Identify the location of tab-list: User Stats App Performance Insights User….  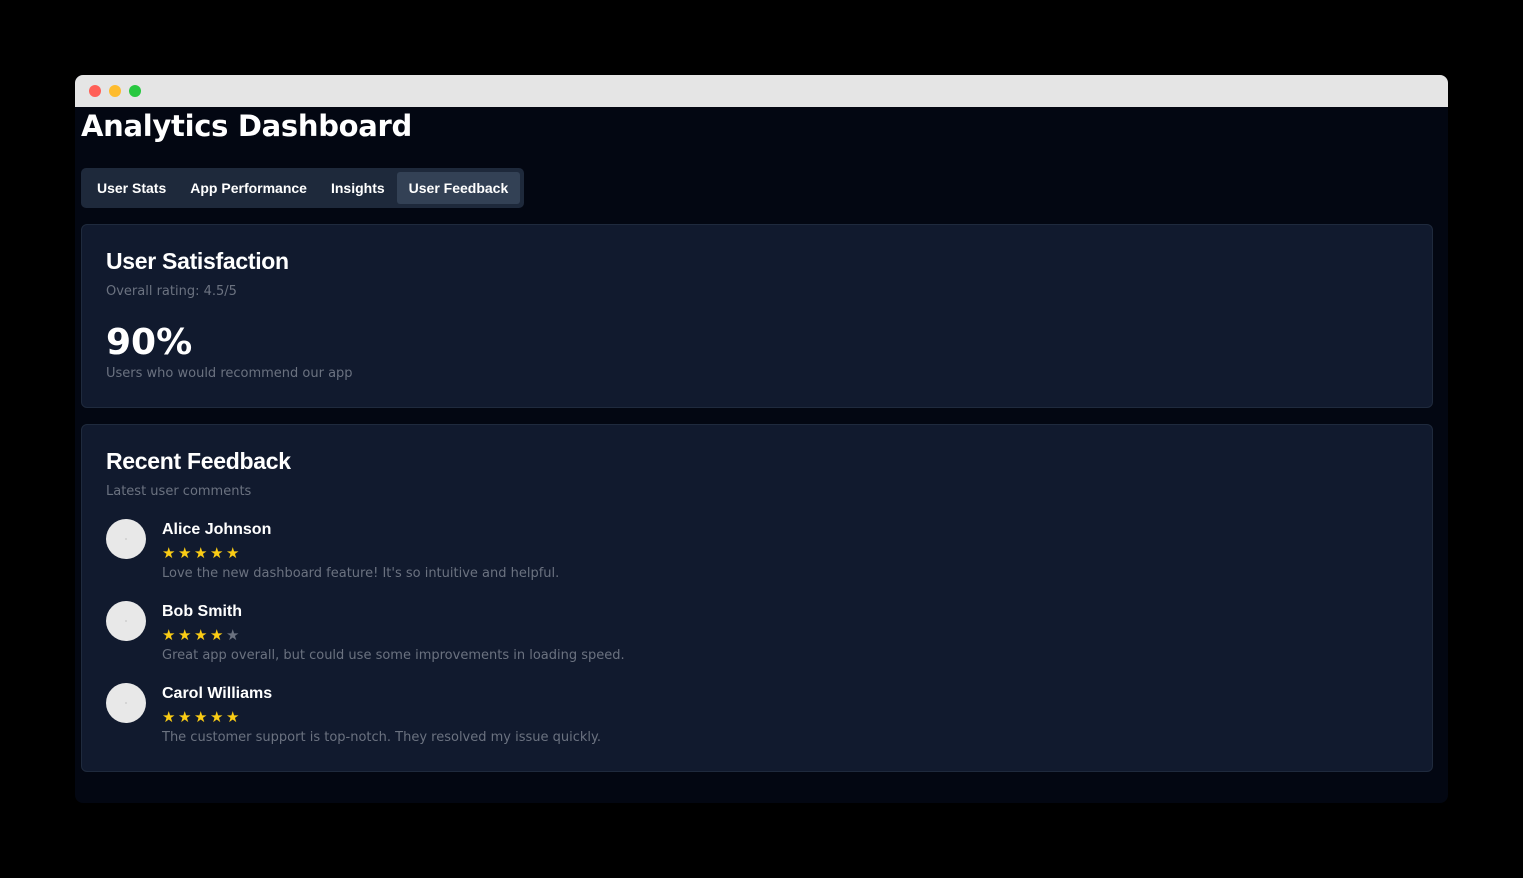
(303, 188).